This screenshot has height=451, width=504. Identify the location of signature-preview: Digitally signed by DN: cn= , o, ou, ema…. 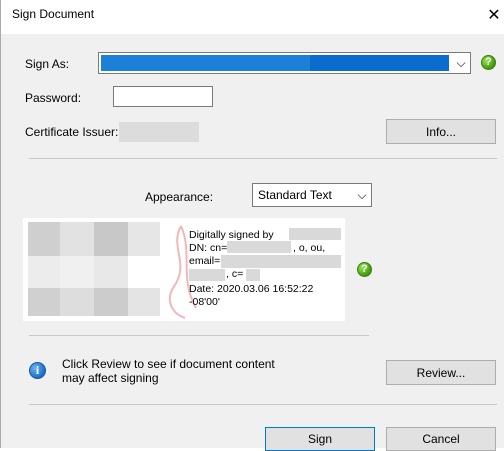
(184, 269).